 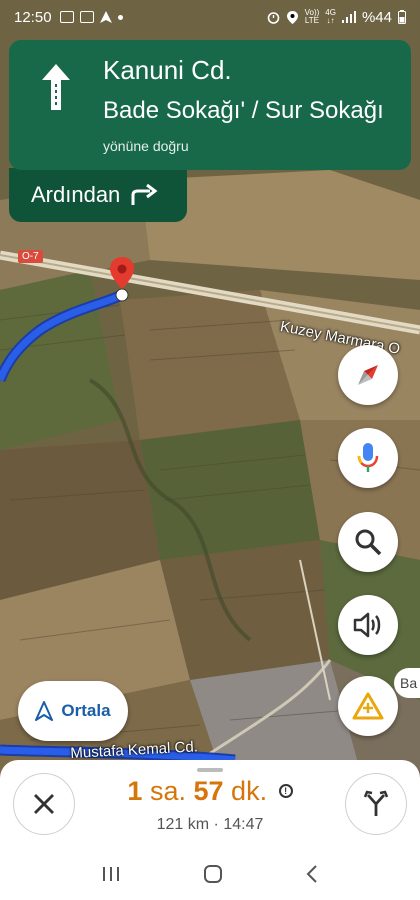 I want to click on recenter-label: Ortala, so click(x=86, y=710).